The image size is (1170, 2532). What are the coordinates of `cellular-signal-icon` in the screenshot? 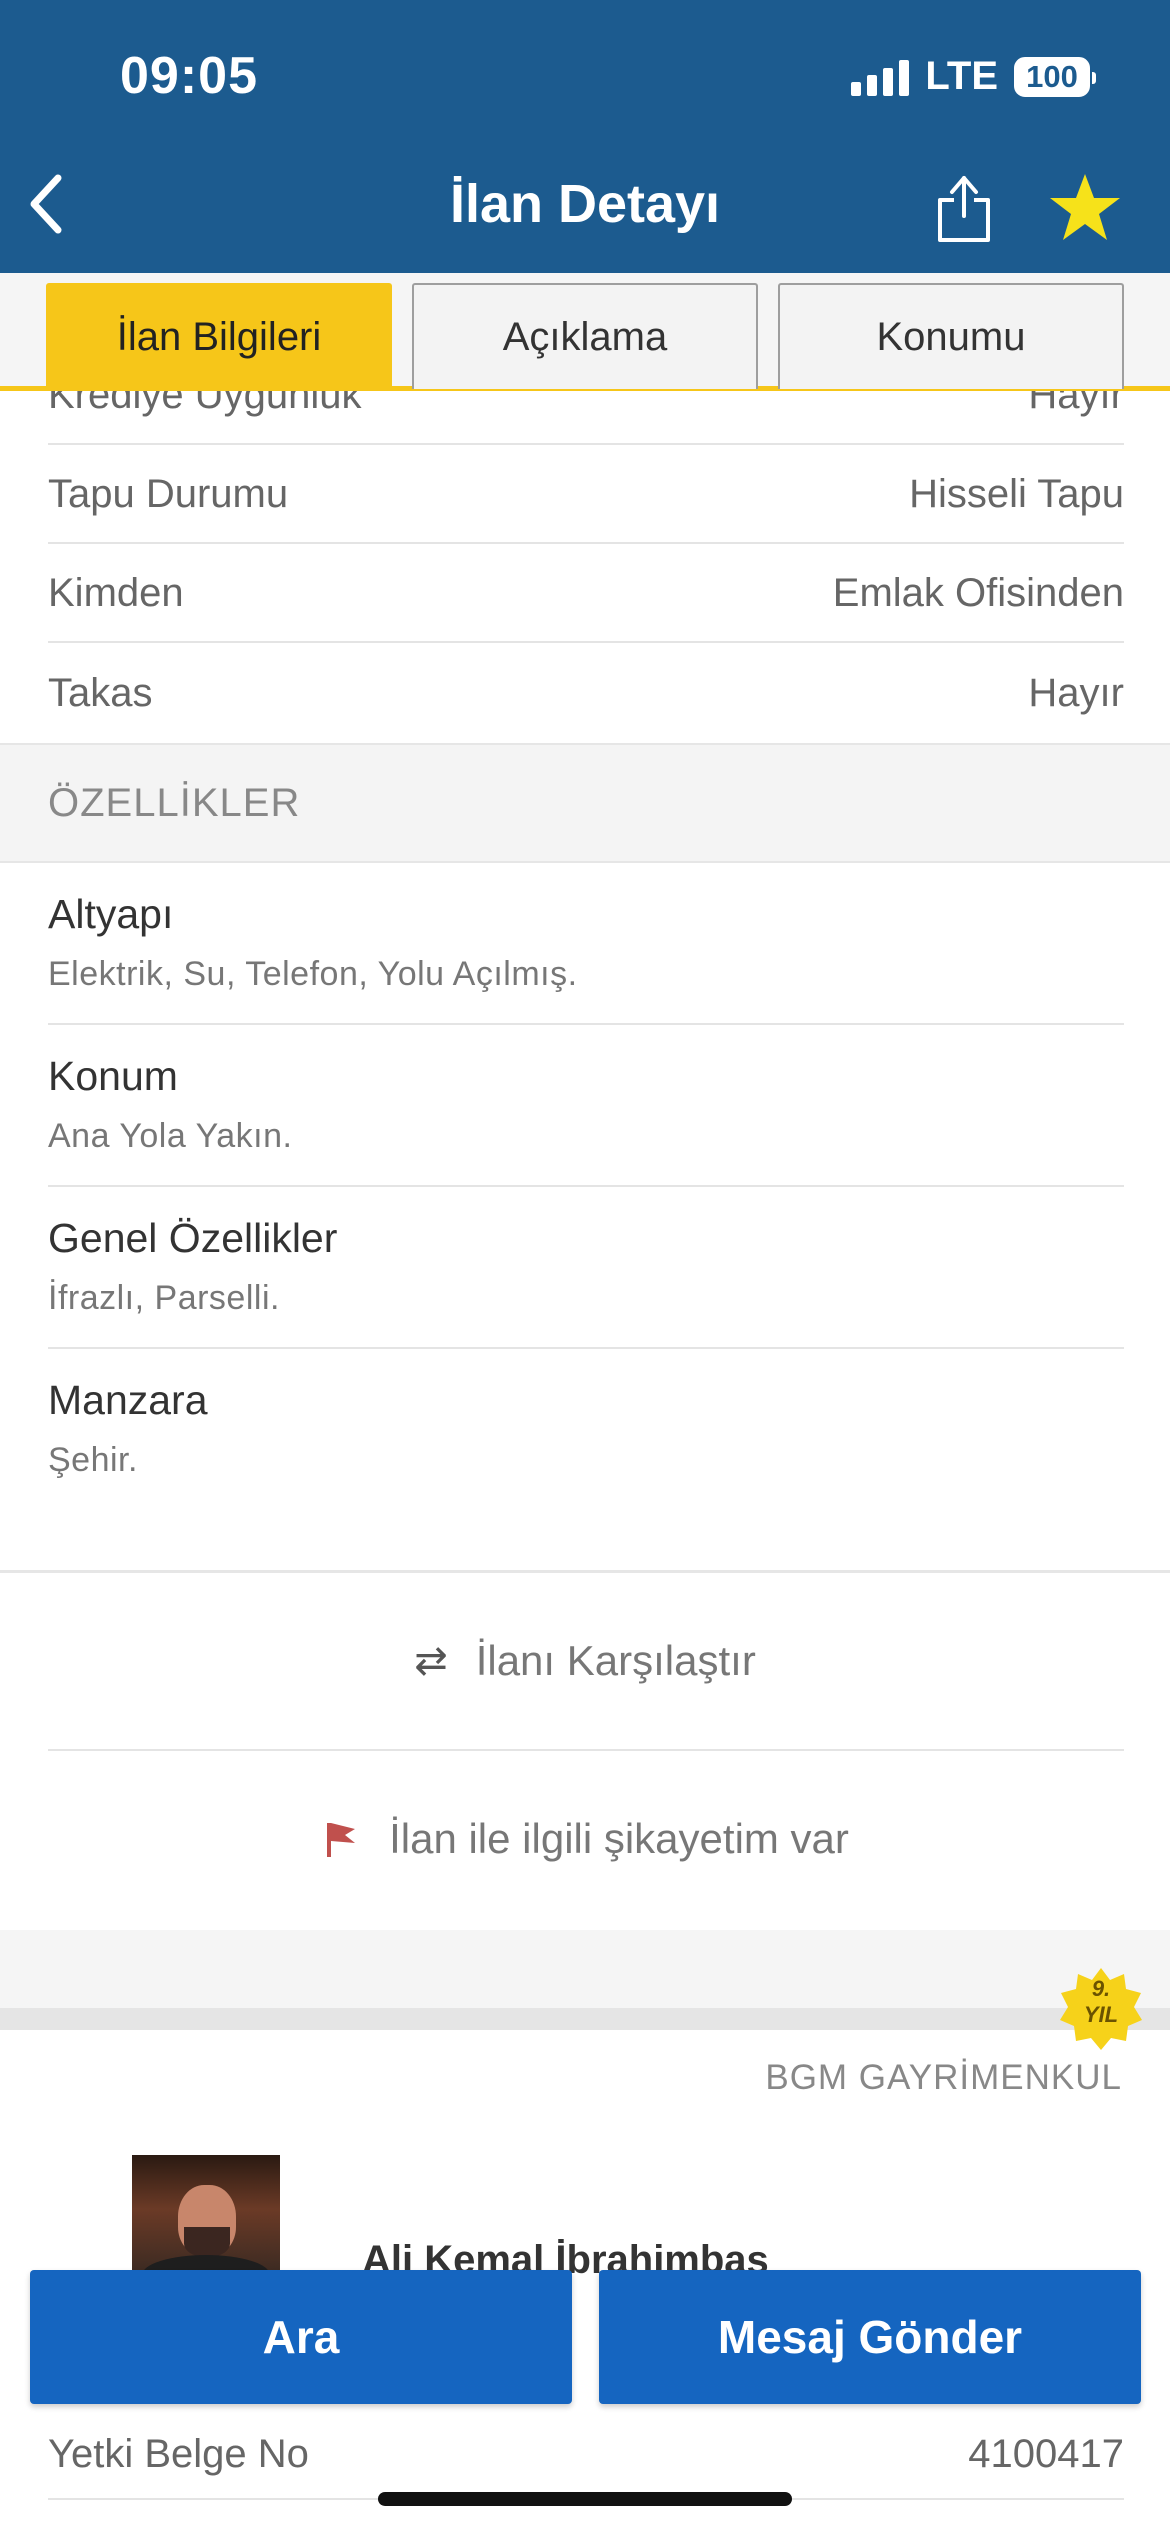 It's located at (880, 77).